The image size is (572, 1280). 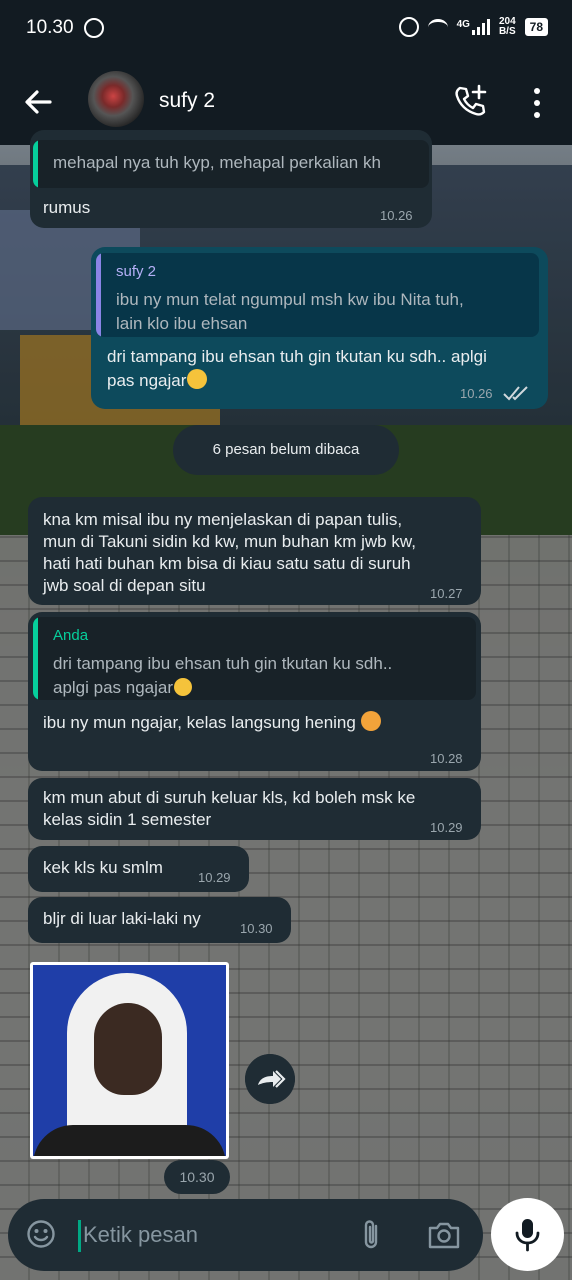 I want to click on more-options-icon, so click(x=537, y=103).